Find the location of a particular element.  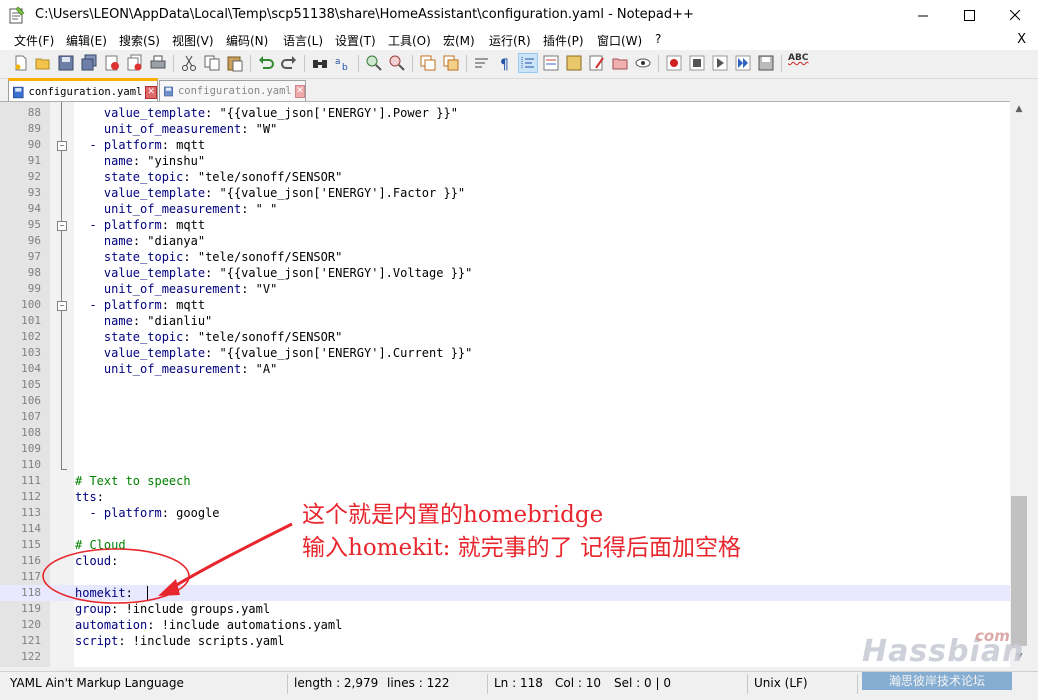

function-list-icon is located at coordinates (597, 63).